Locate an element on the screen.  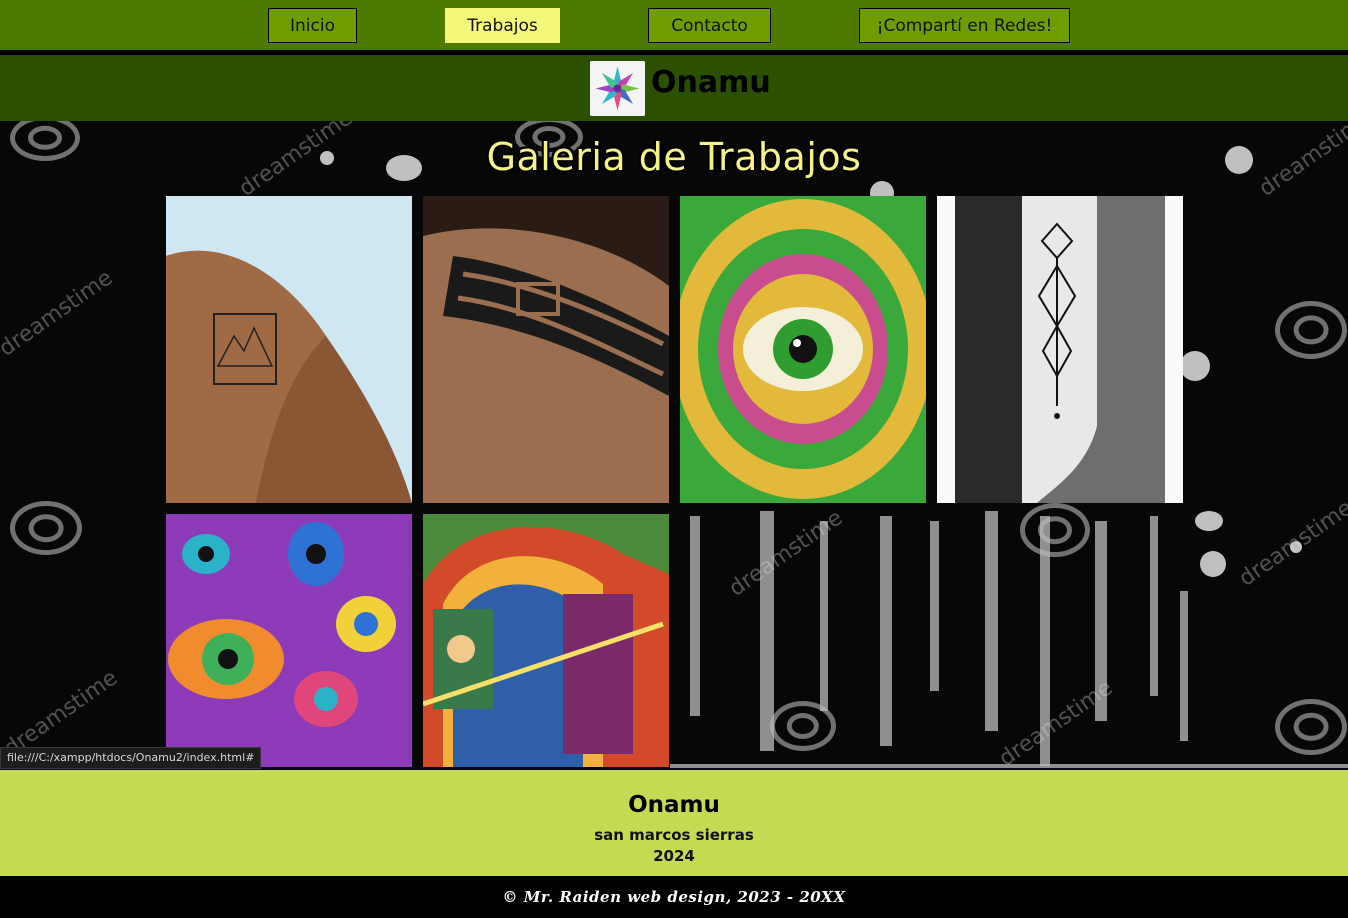
gallery-title: Galeria de Trabajos is located at coordinates (674, 157).